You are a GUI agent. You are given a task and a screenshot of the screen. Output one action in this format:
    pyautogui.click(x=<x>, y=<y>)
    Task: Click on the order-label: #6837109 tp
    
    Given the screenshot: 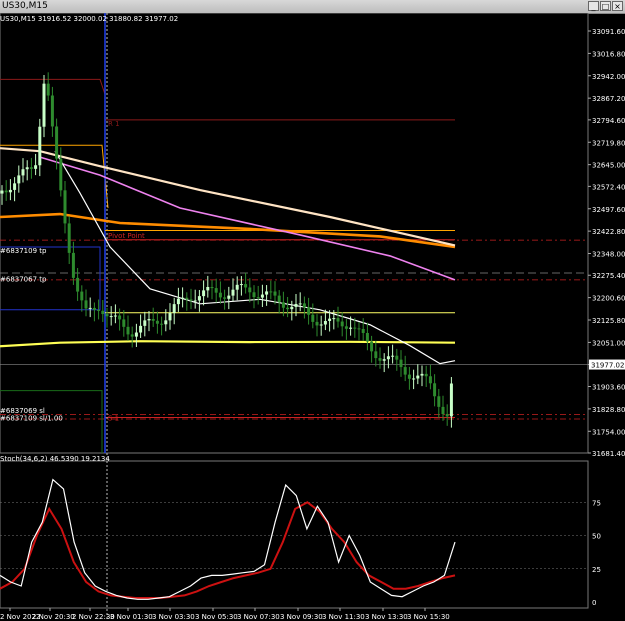 What is the action you would take?
    pyautogui.click(x=23, y=251)
    